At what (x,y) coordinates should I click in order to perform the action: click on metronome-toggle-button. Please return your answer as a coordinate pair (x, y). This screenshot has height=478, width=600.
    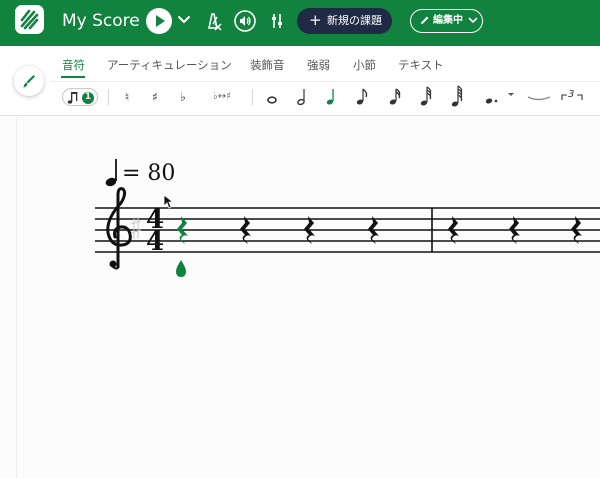
    Looking at the image, I should click on (213, 21).